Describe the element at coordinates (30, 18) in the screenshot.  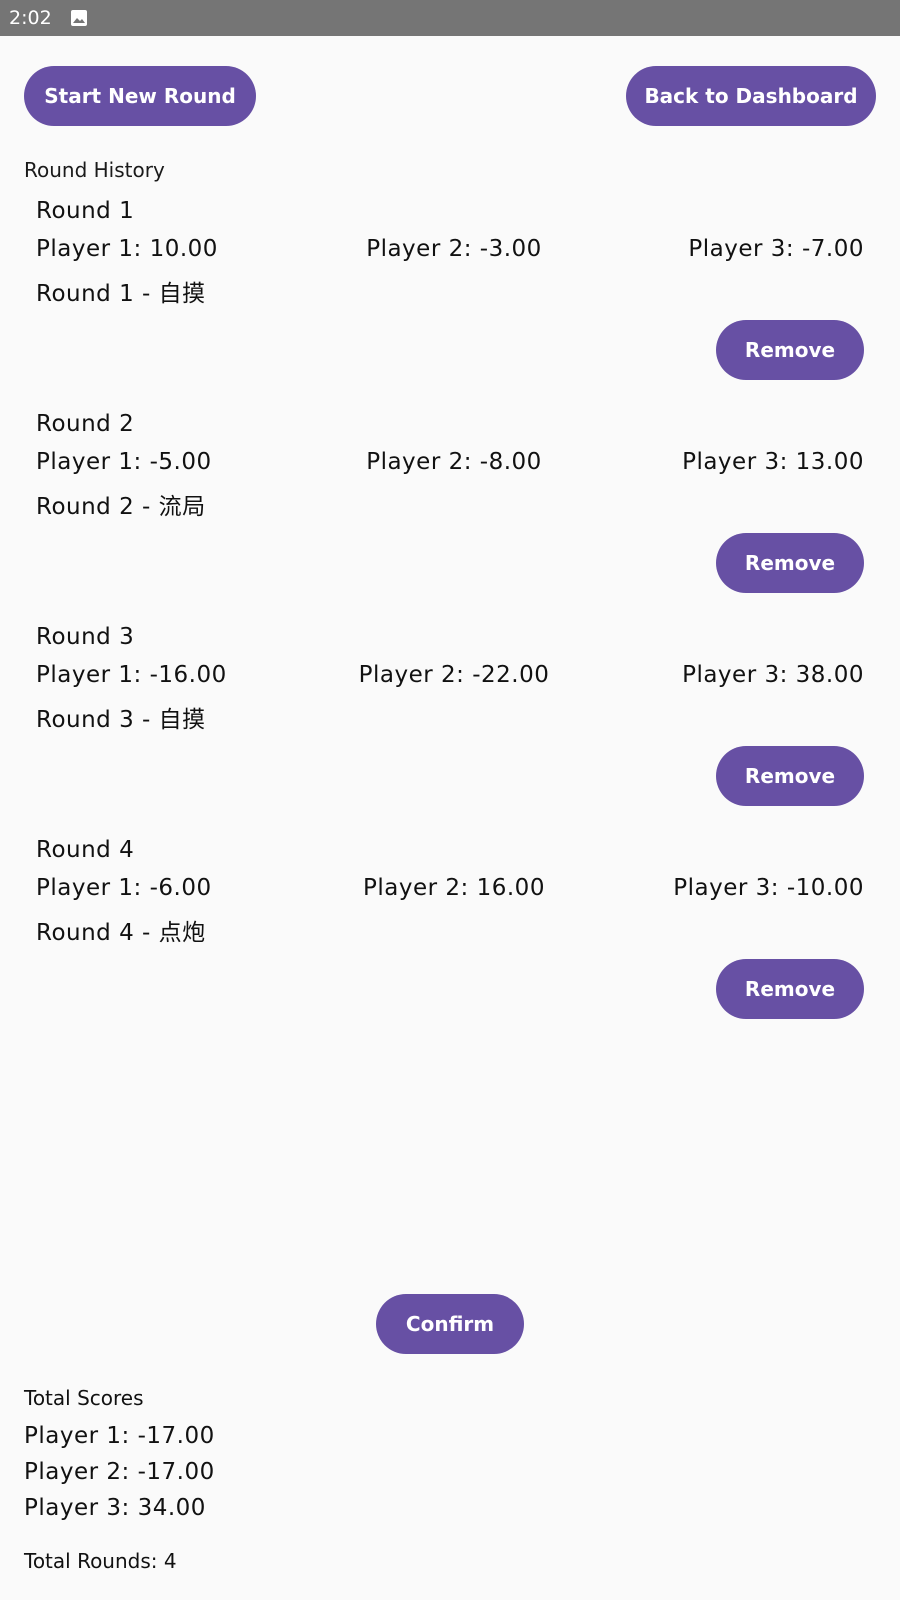
I see `status-time: 2:02` at that location.